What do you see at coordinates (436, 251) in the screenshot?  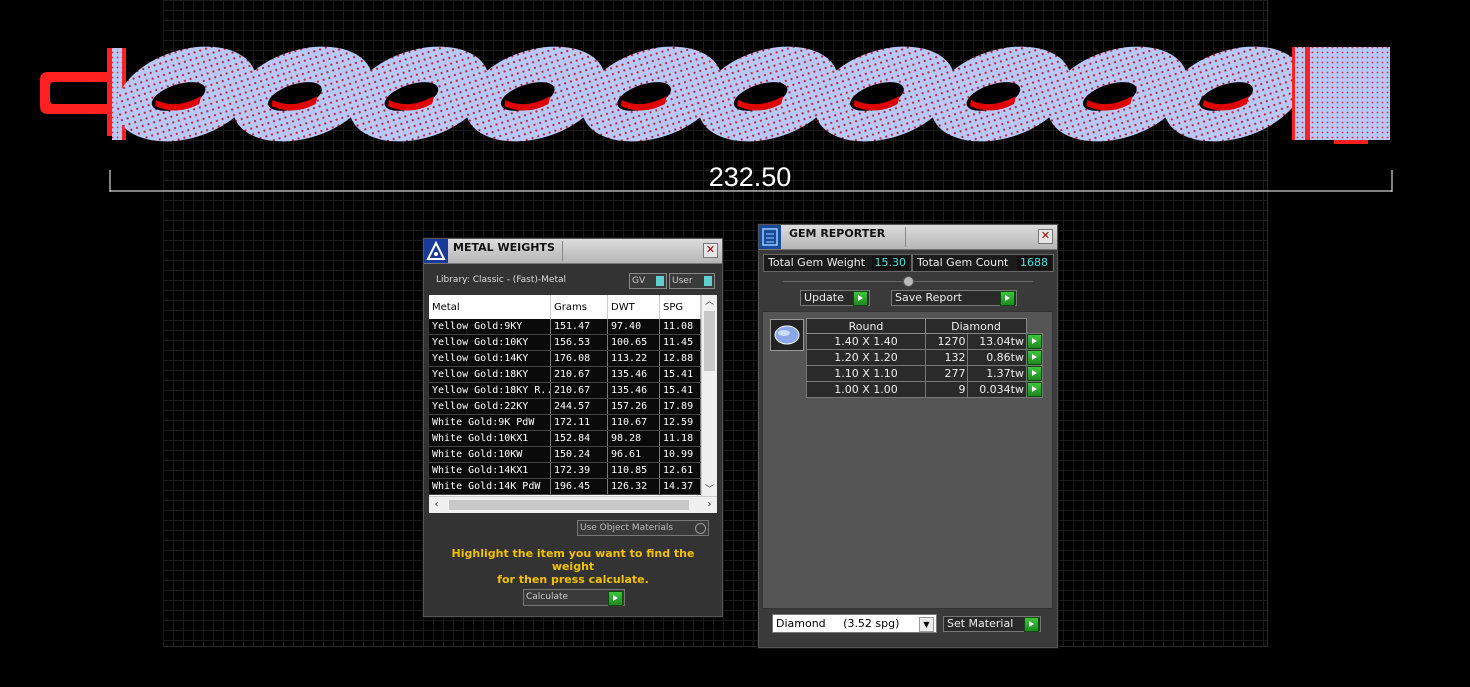 I see `metal-weights-icon` at bounding box center [436, 251].